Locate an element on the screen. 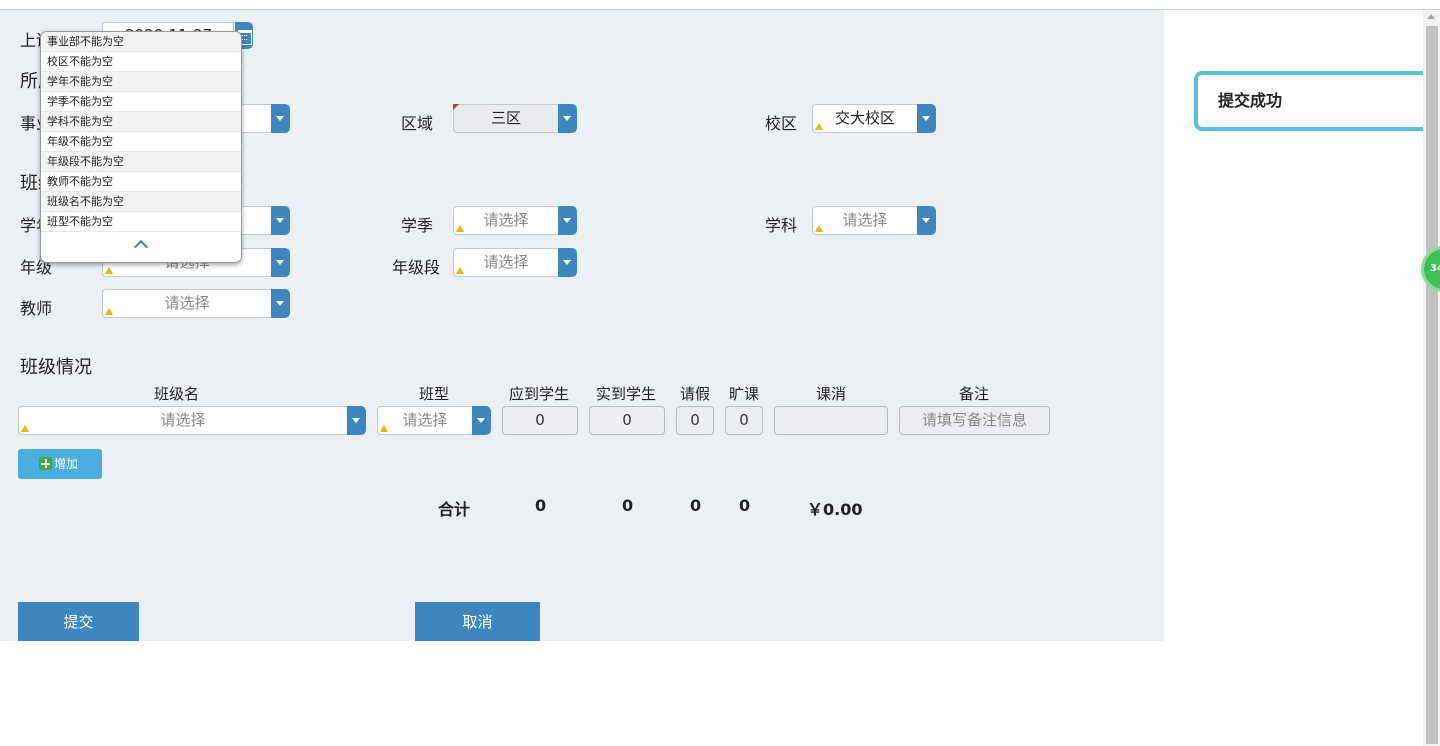 The height and width of the screenshot is (746, 1440). scroll-up-icon is located at coordinates (1431, 16).